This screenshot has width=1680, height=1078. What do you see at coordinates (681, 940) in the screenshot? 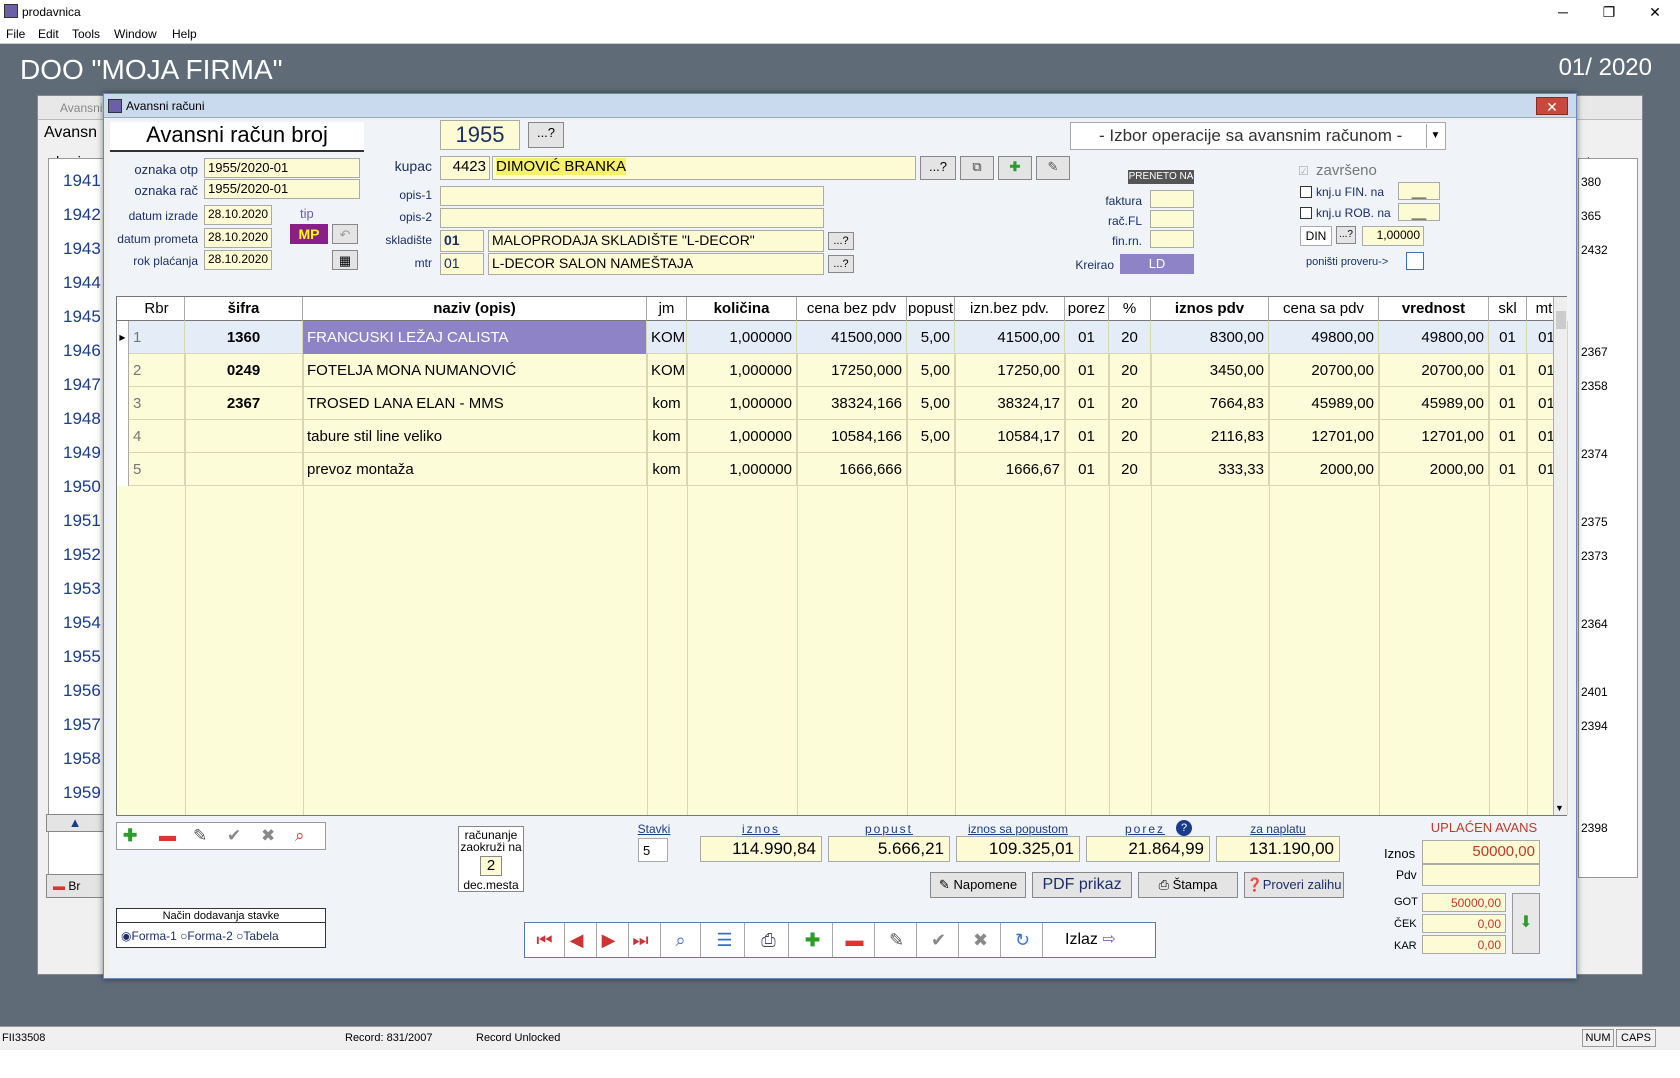
I see `zoom-icon: ⌕` at bounding box center [681, 940].